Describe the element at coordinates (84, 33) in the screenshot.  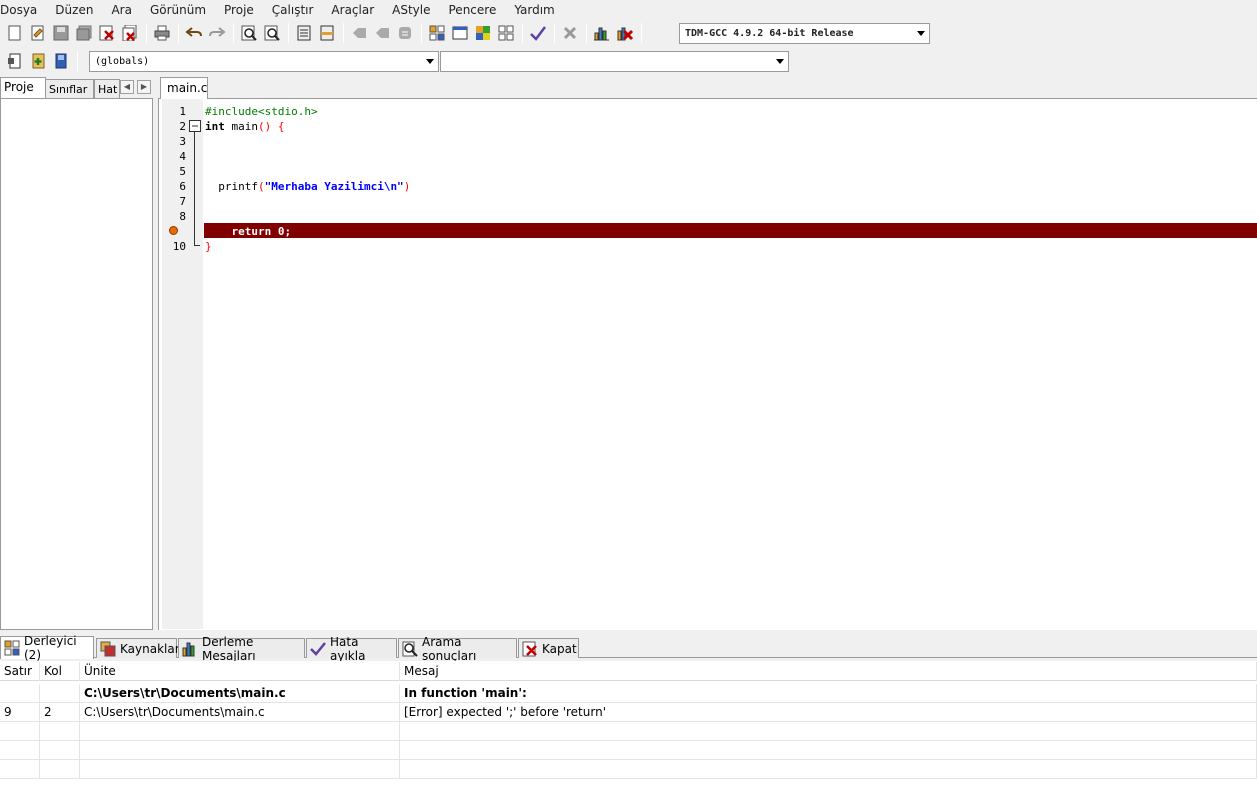
I see `save-all-icon` at that location.